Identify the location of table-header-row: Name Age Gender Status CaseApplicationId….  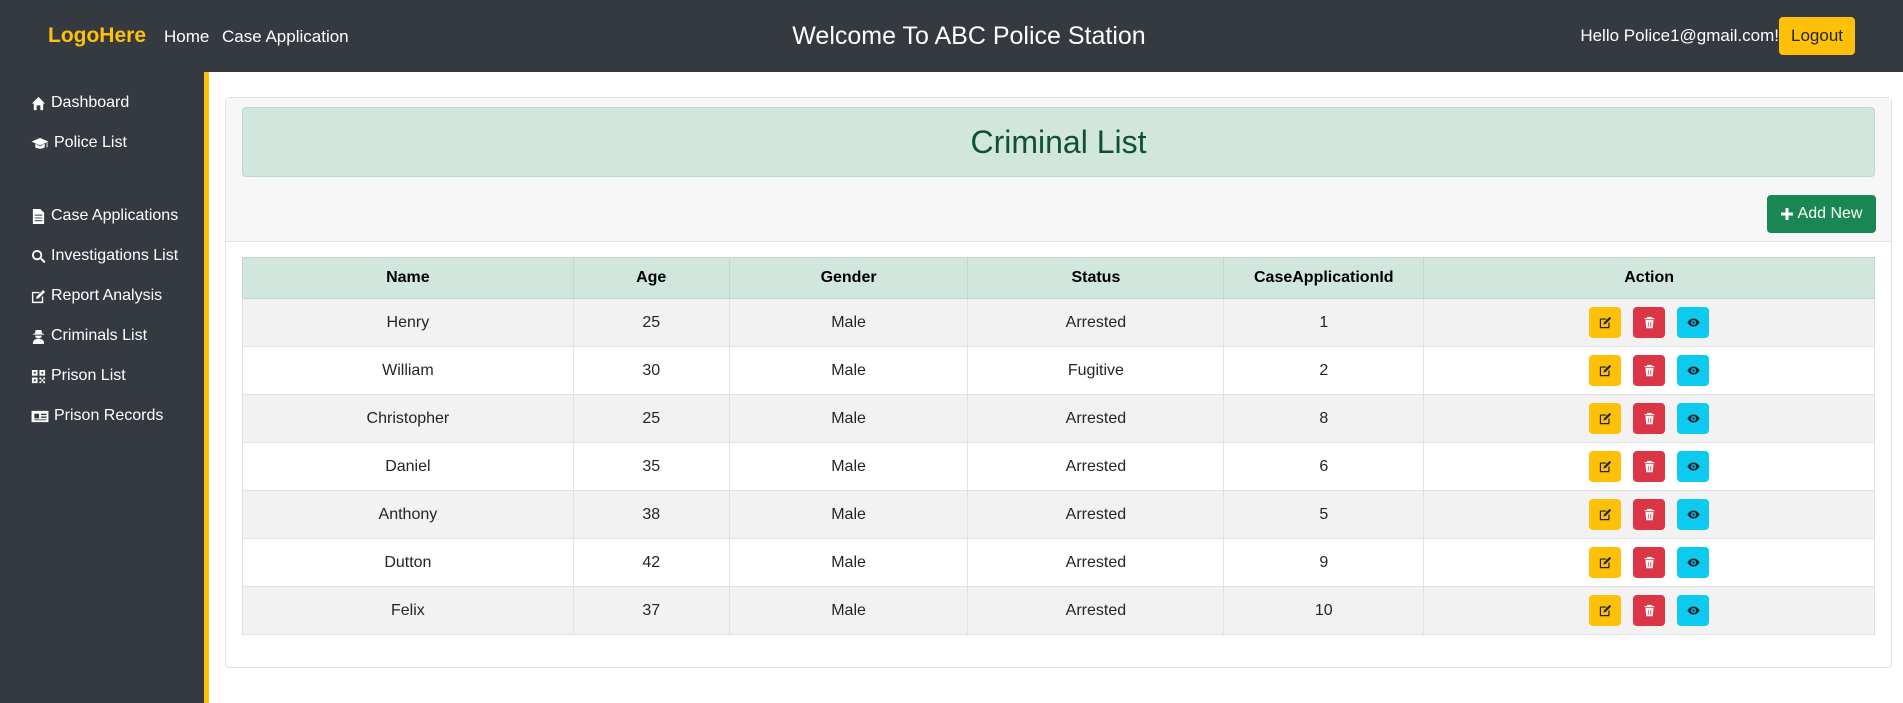
(1058, 278).